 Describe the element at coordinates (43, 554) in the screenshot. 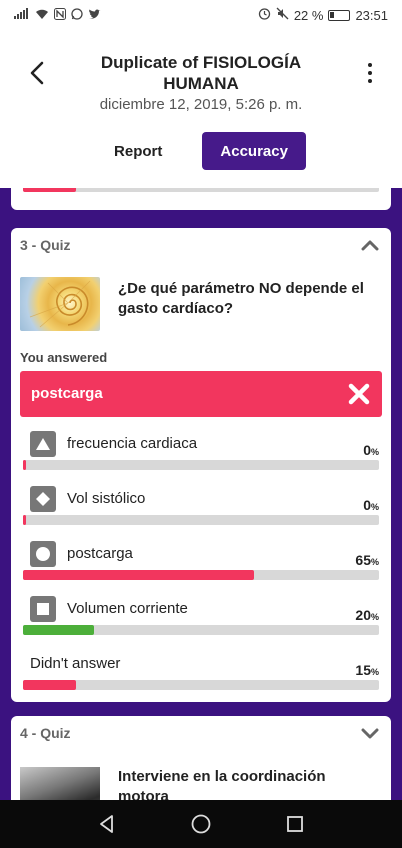

I see `circle-icon` at that location.